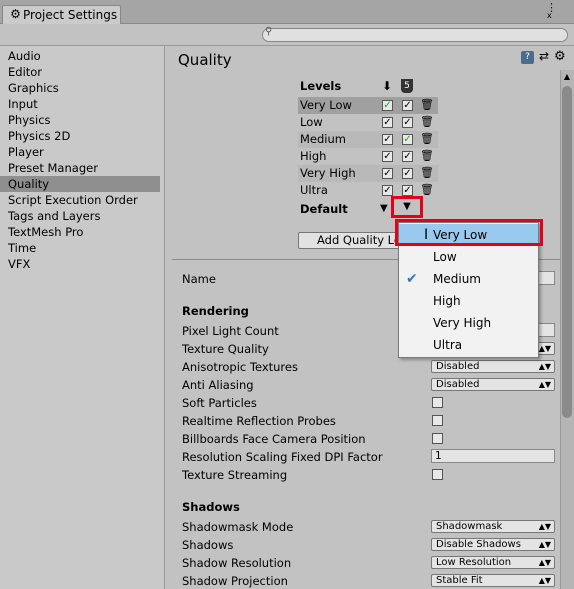  Describe the element at coordinates (493, 580) in the screenshot. I see `shadow-projection-dropdown: Stable Fit ▲▼` at that location.